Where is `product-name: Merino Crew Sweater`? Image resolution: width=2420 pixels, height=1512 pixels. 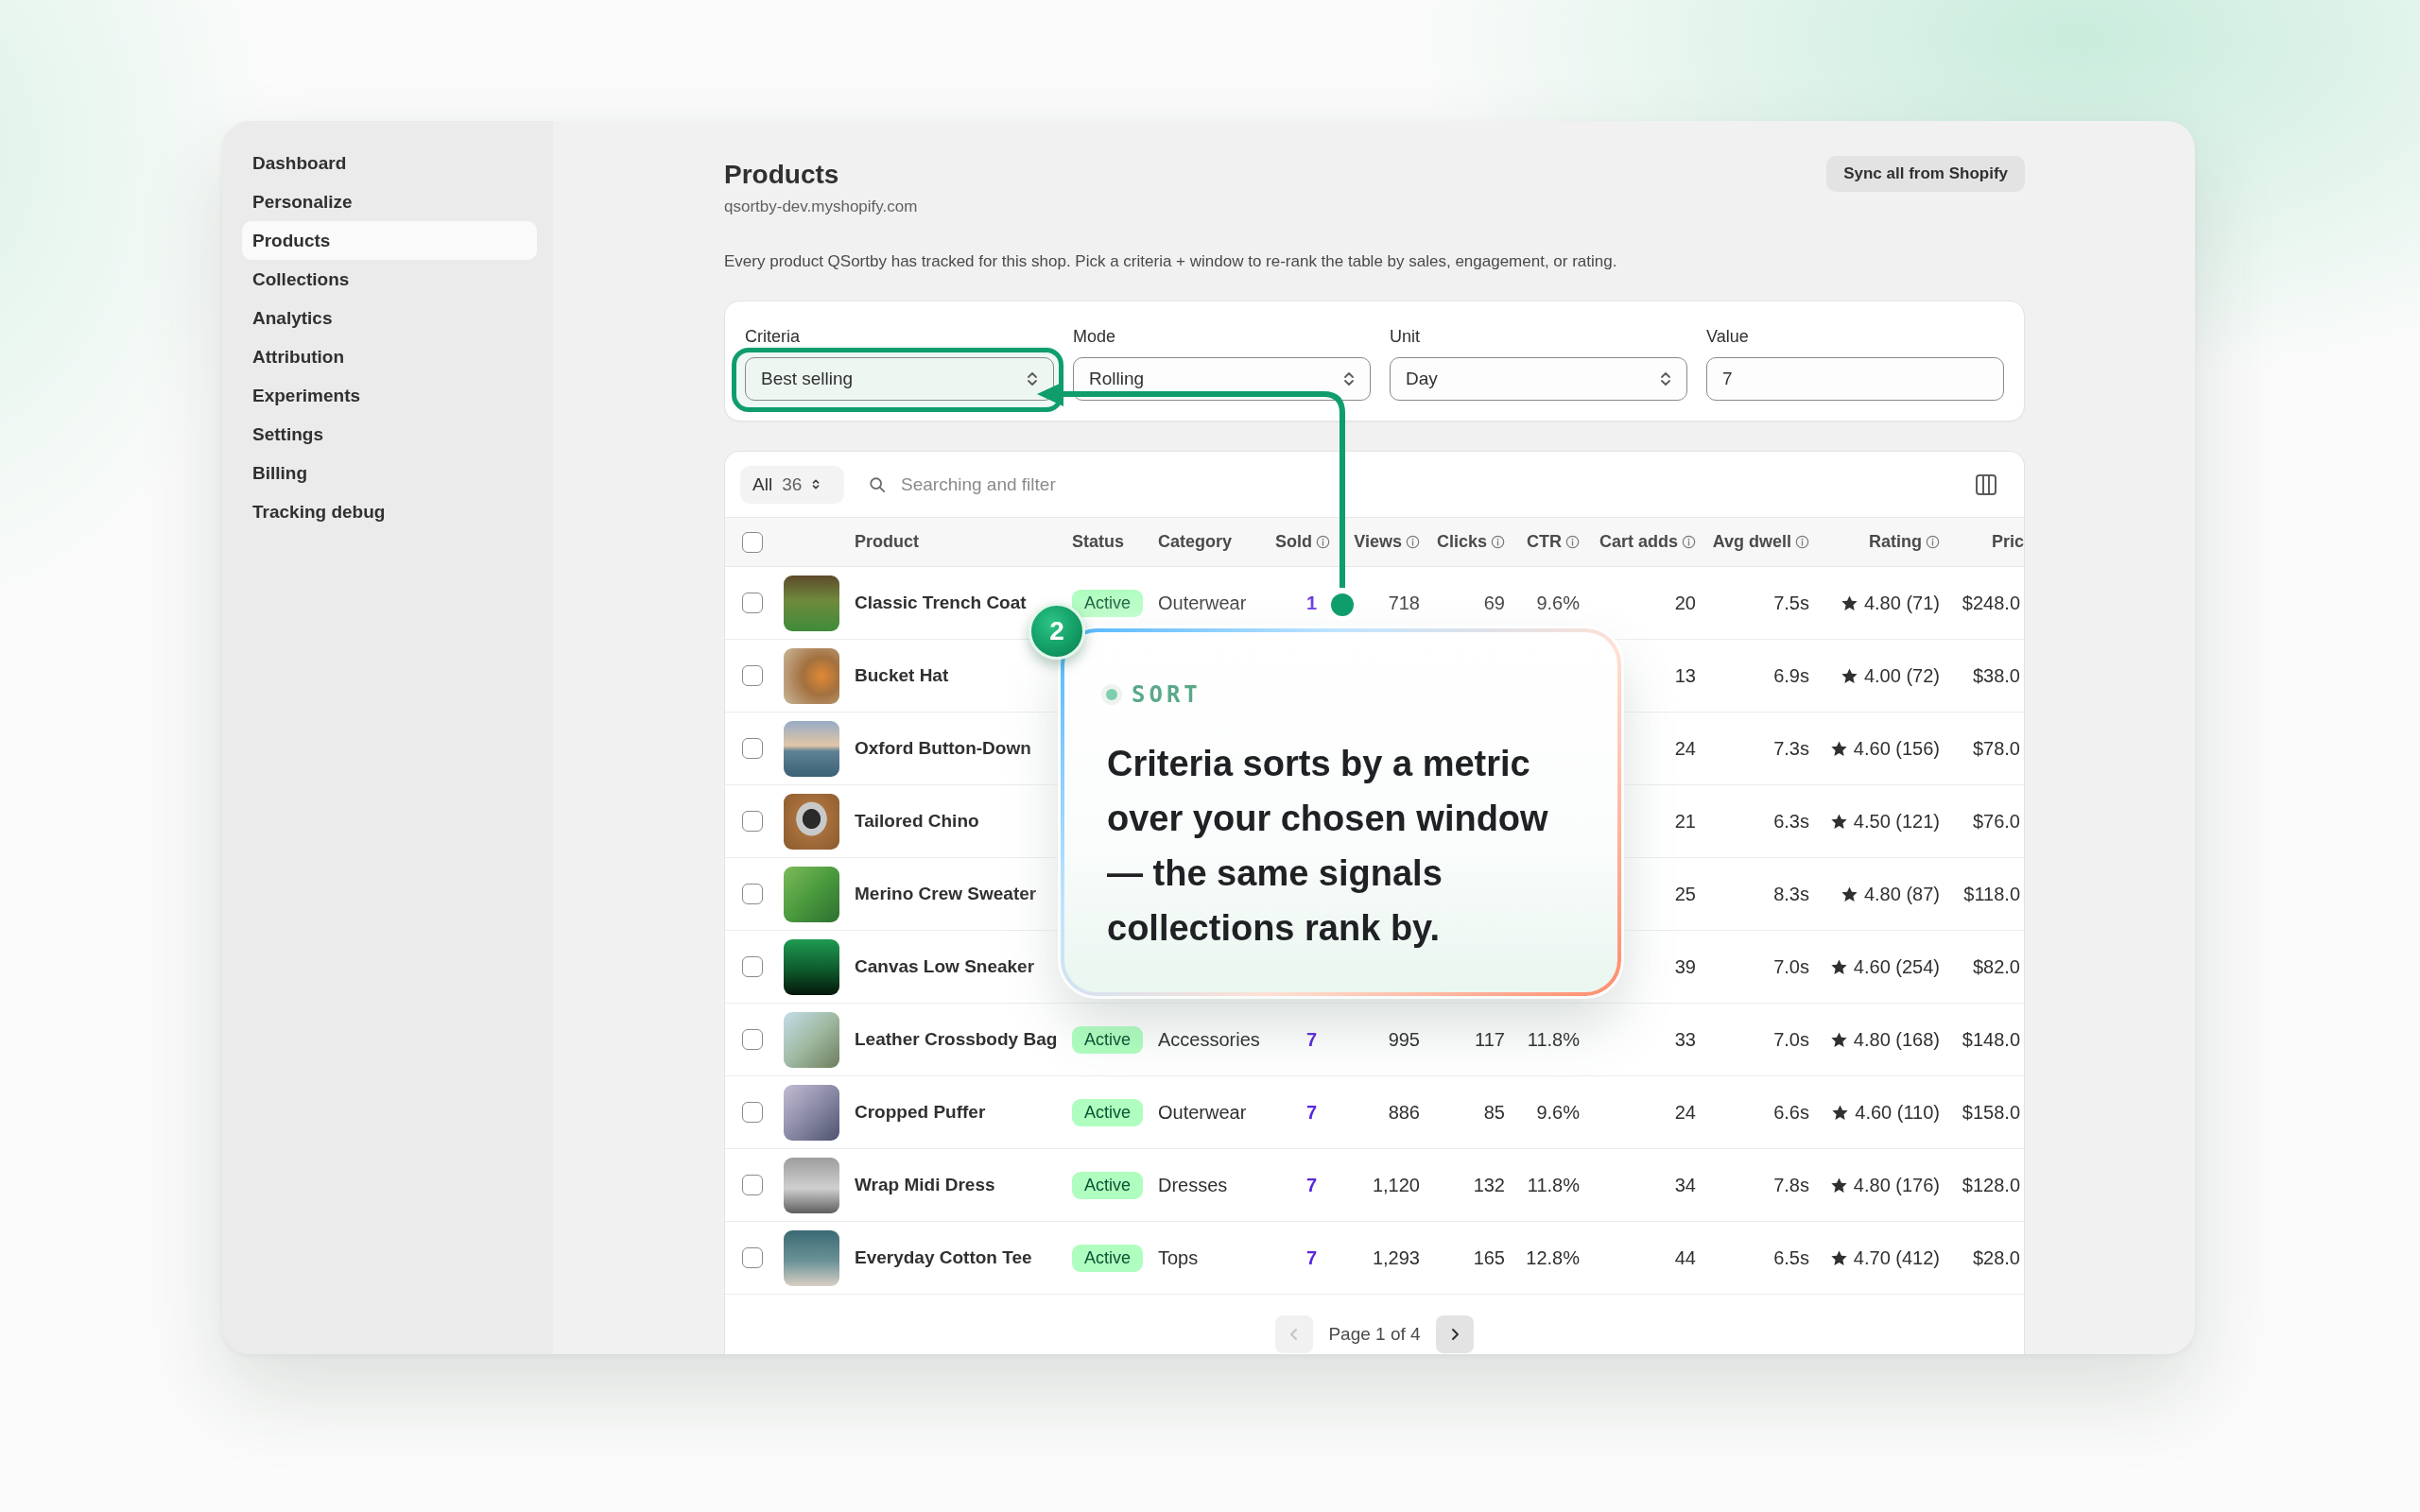
product-name: Merino Crew Sweater is located at coordinates (946, 894).